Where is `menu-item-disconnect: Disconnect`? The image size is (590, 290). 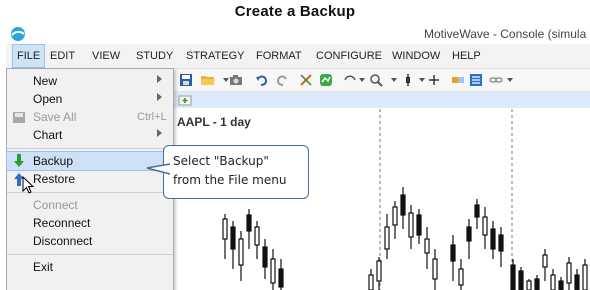 menu-item-disconnect: Disconnect is located at coordinates (90, 241).